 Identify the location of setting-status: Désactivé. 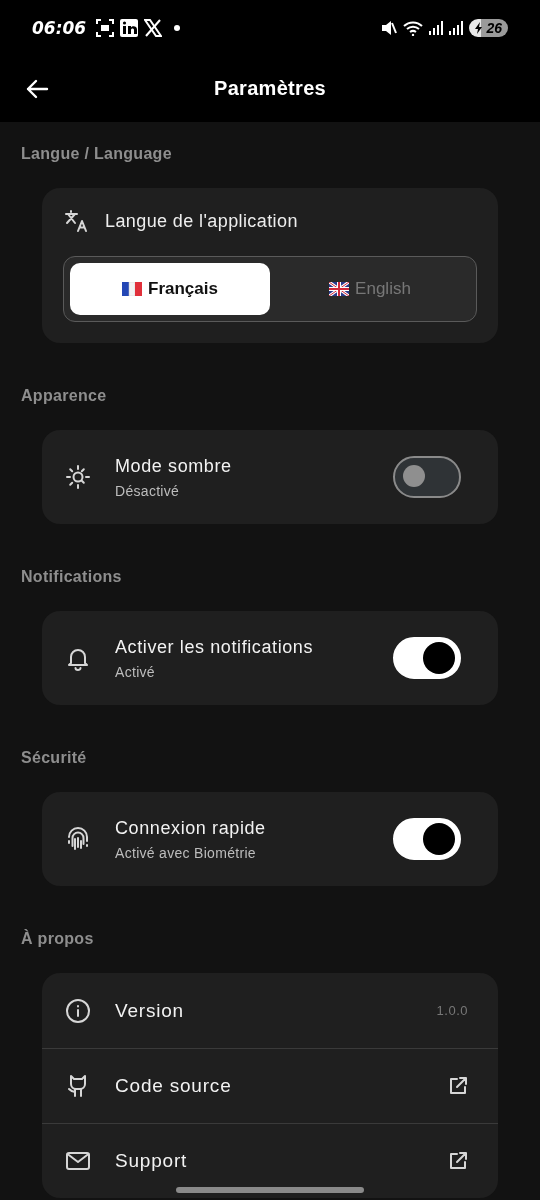
(148, 490).